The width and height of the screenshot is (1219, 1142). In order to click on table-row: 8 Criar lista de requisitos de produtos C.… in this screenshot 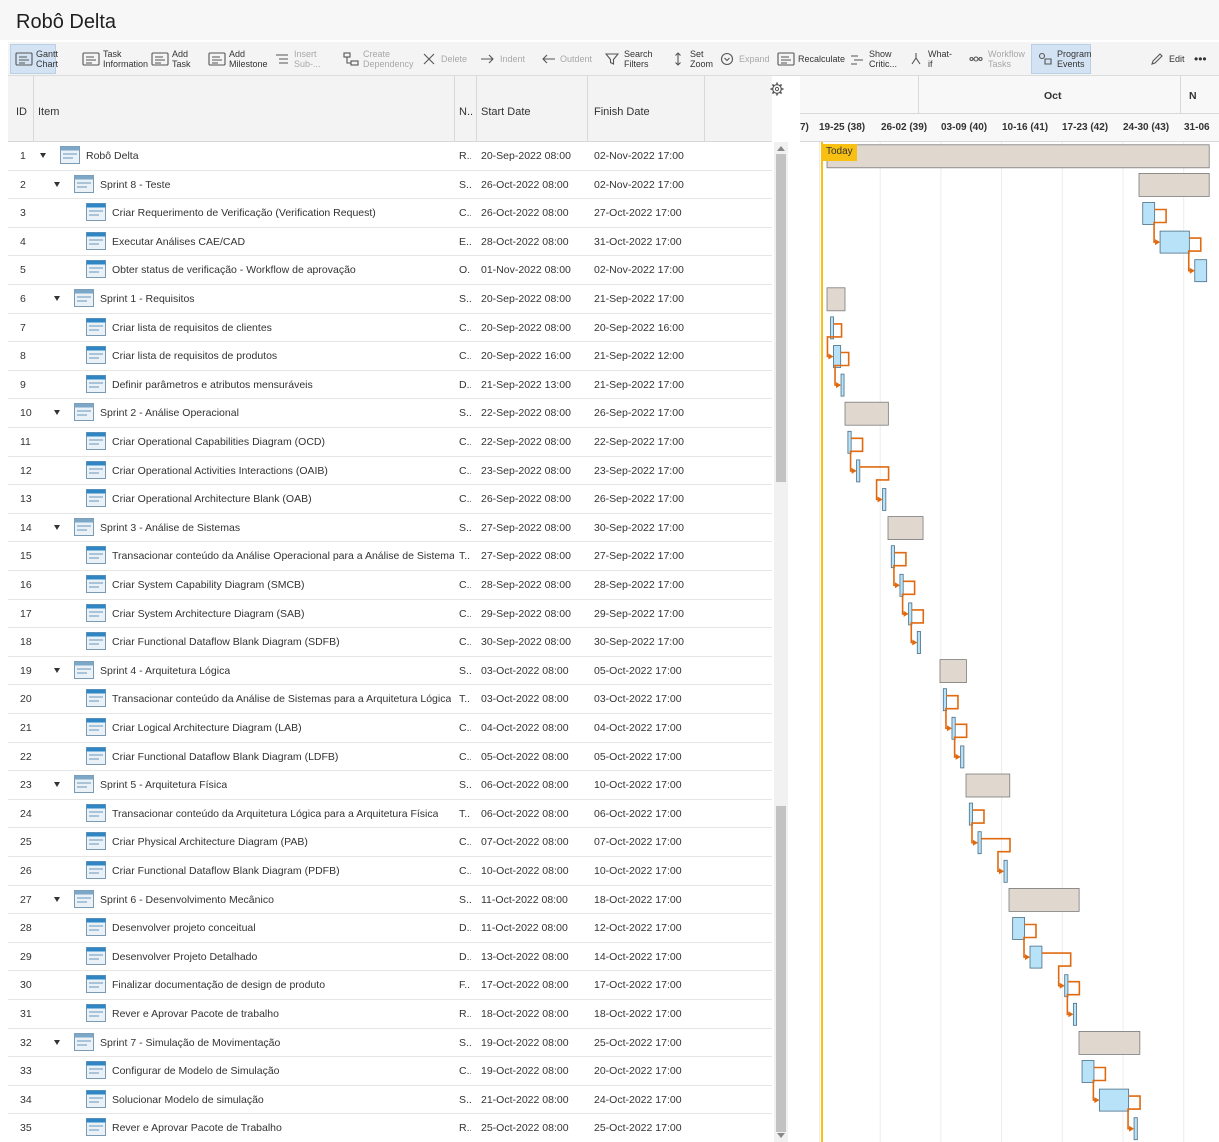, I will do `click(390, 356)`.